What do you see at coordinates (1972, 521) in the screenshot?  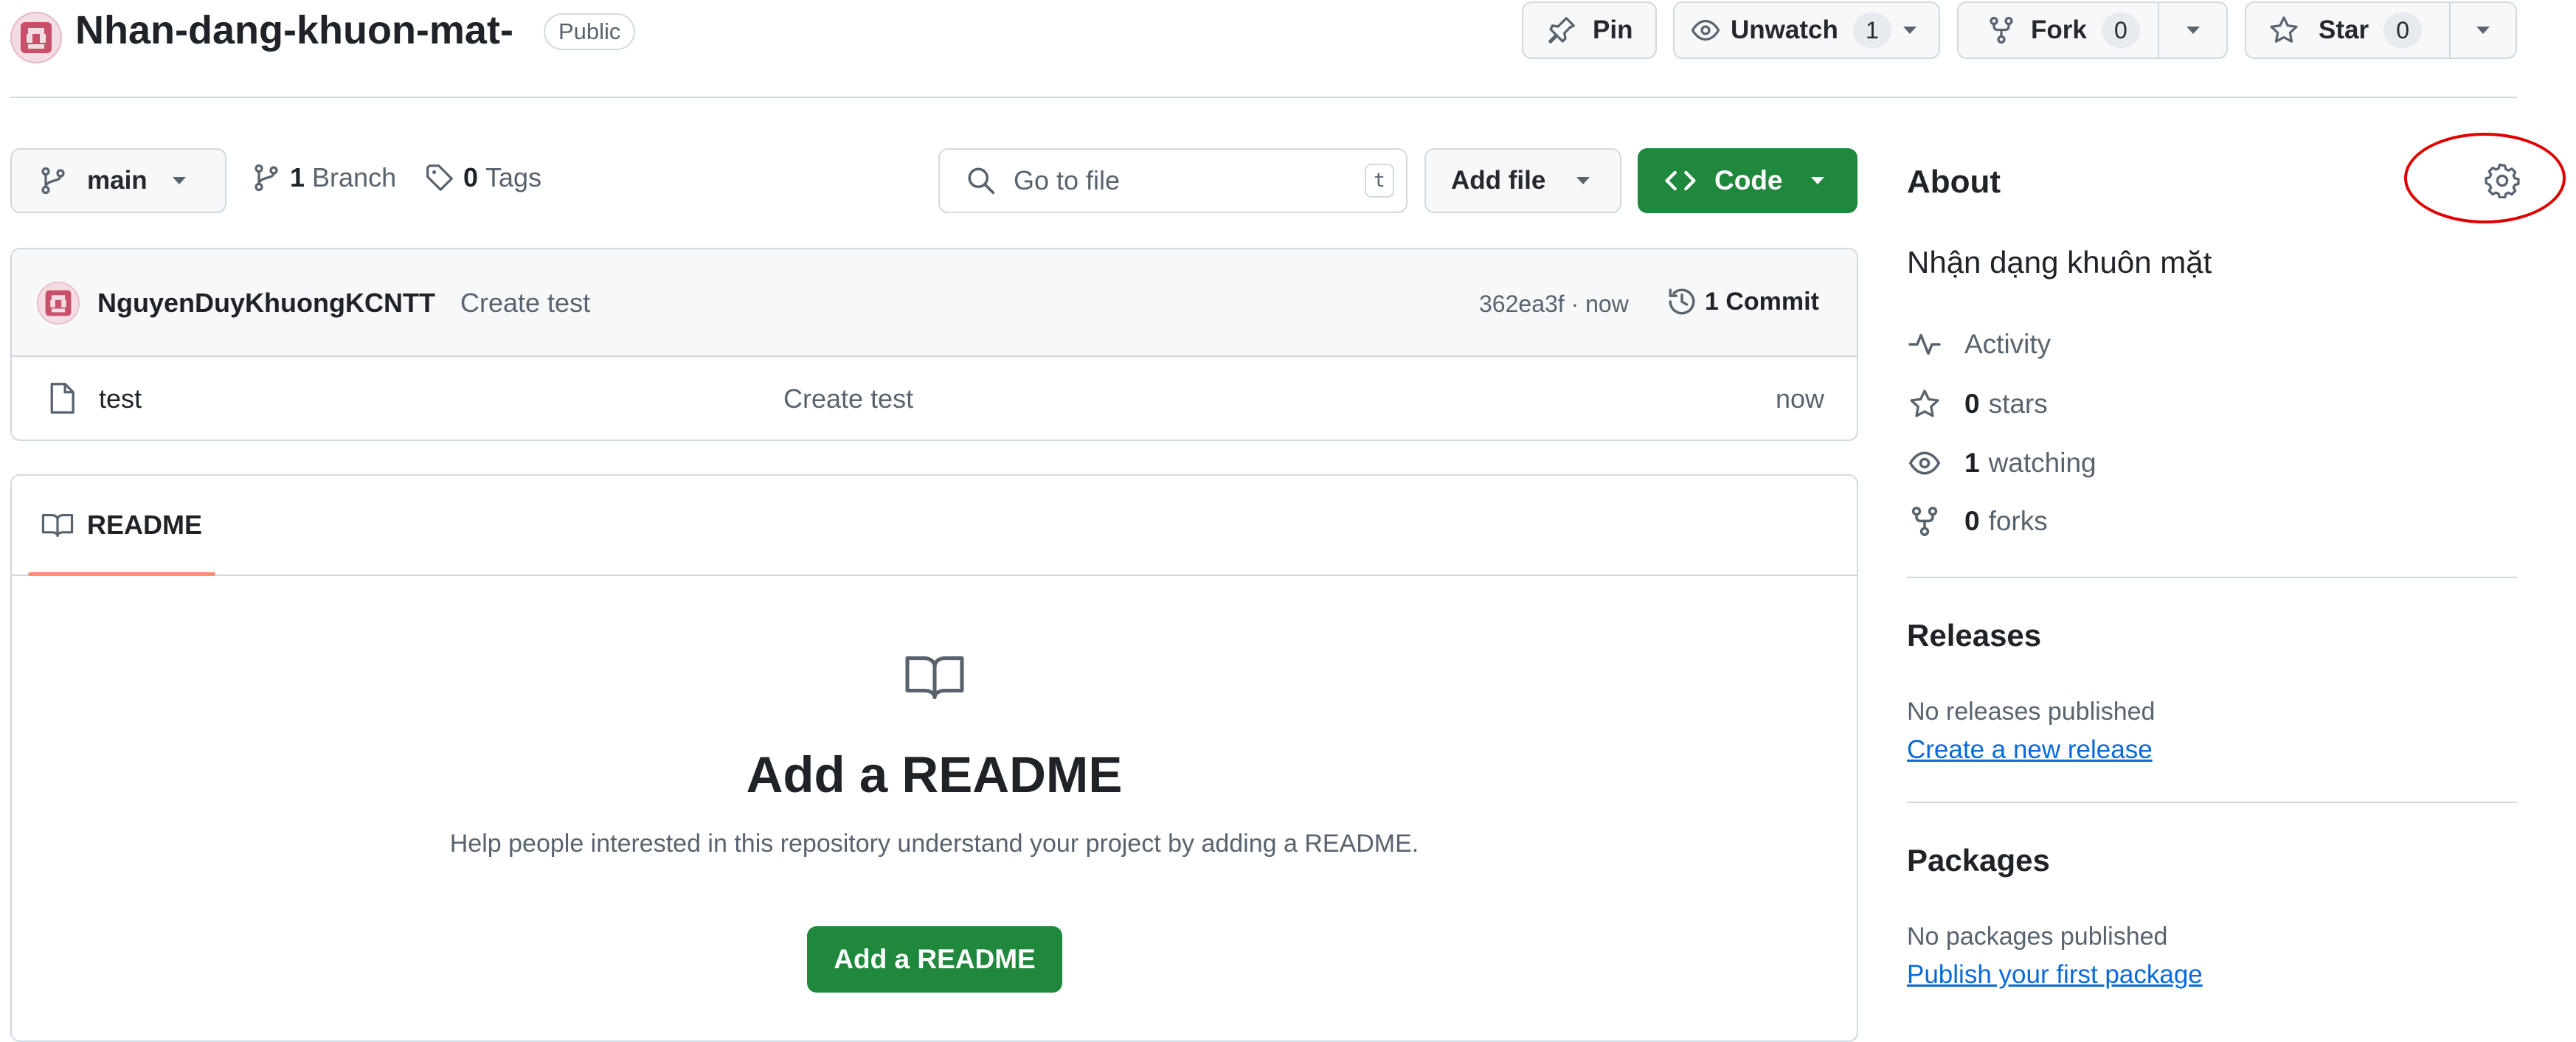 I see `forks-count: 0` at bounding box center [1972, 521].